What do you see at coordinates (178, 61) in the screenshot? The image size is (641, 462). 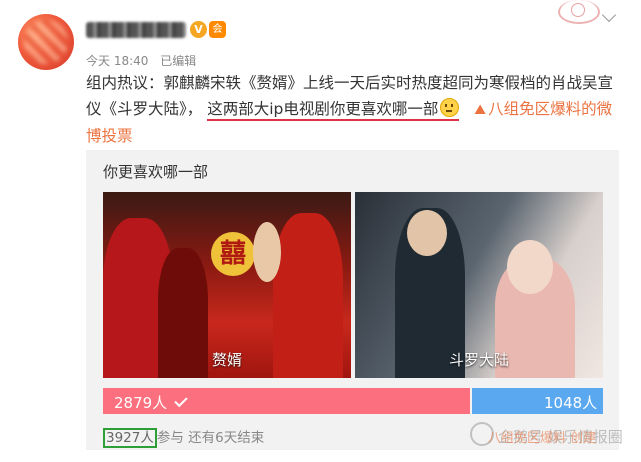 I see `post-edited: 已编辑` at bounding box center [178, 61].